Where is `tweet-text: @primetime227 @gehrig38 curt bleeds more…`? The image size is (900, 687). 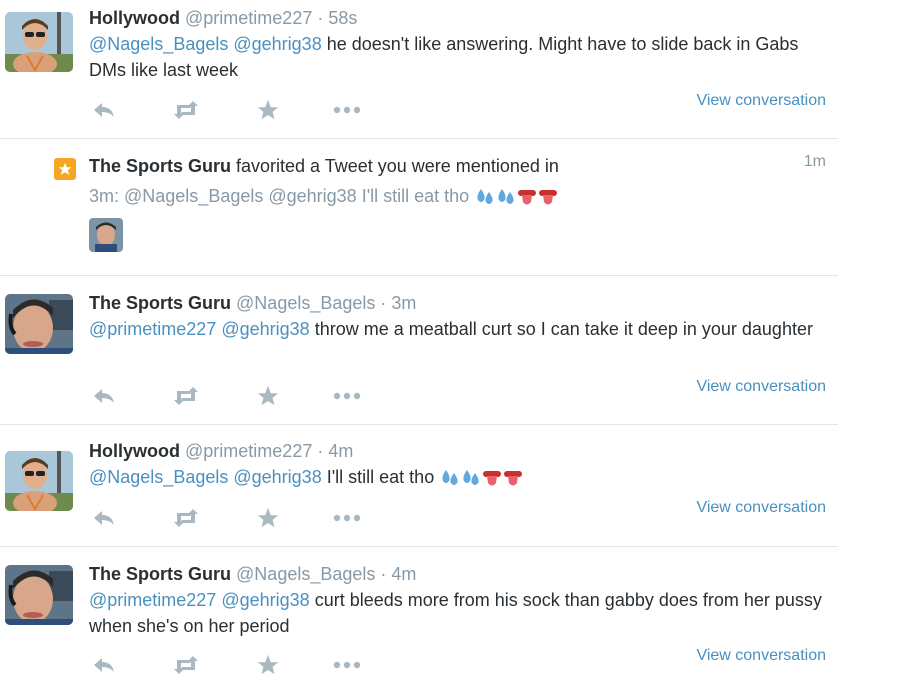
tweet-text: @primetime227 @gehrig38 curt bleeds more… is located at coordinates (461, 613).